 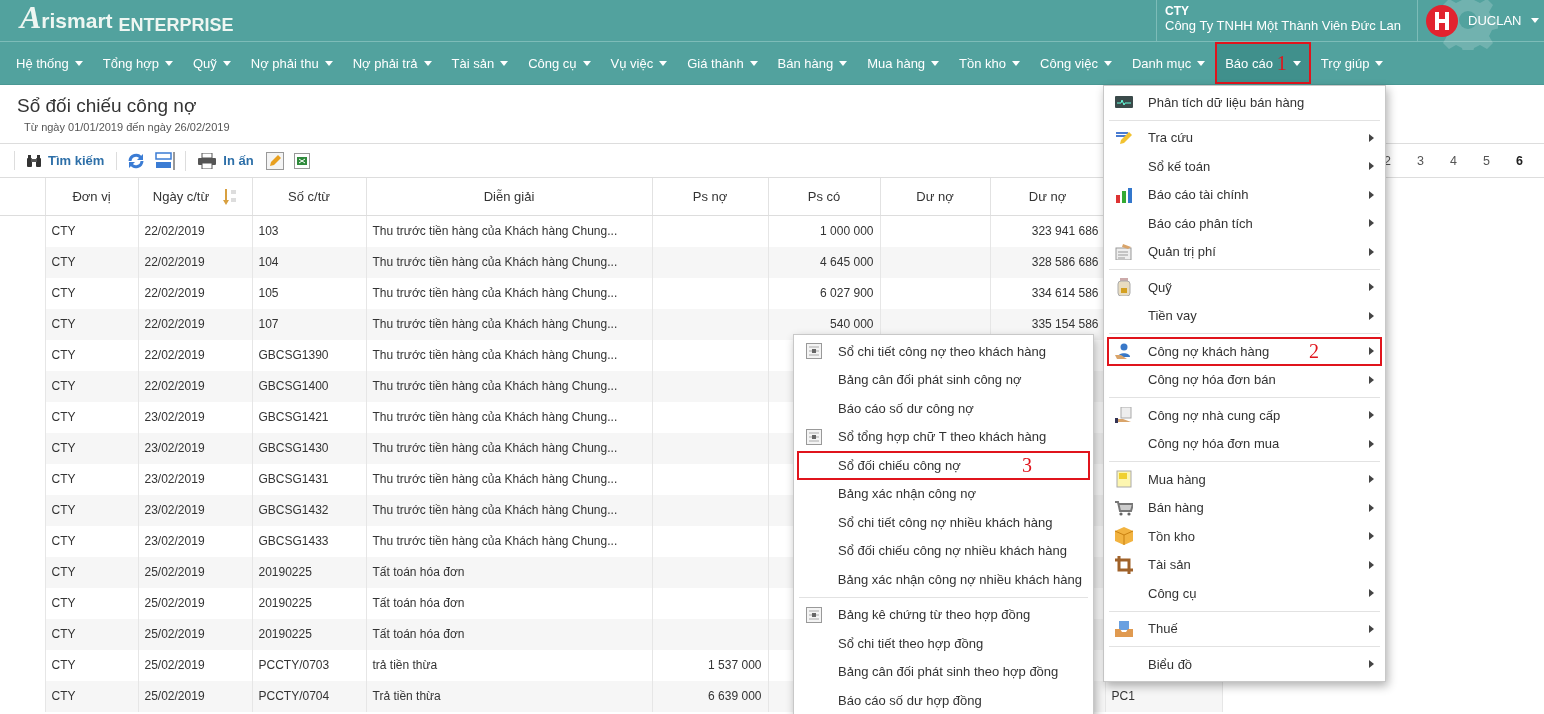 What do you see at coordinates (406, 696) in the screenshot?
I see `table-cell: Trả tiền thừa` at bounding box center [406, 696].